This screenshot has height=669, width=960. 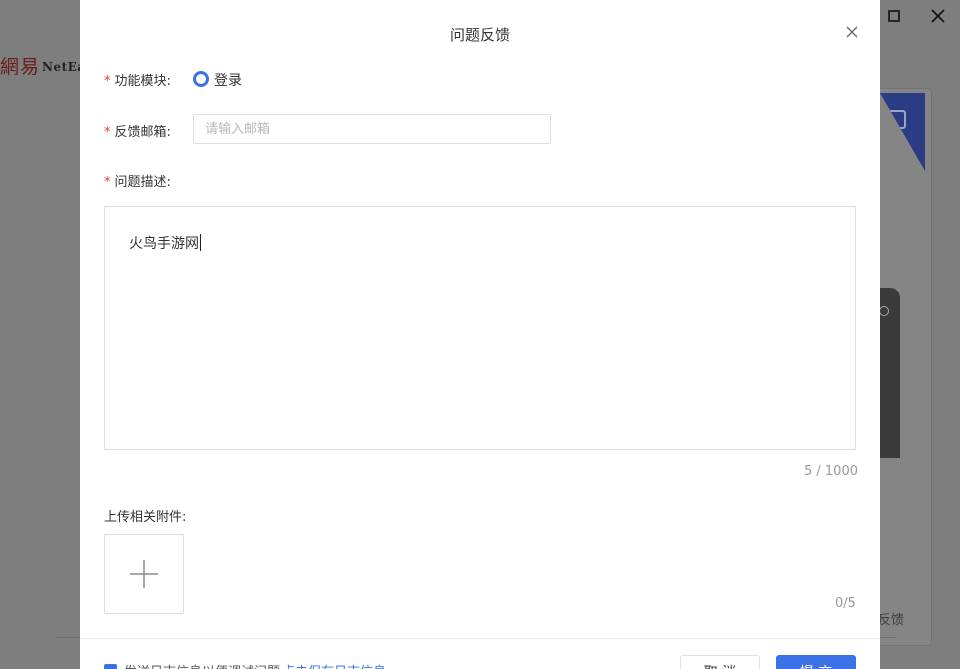 What do you see at coordinates (145, 517) in the screenshot?
I see `attachments-label: 上传相关附件:` at bounding box center [145, 517].